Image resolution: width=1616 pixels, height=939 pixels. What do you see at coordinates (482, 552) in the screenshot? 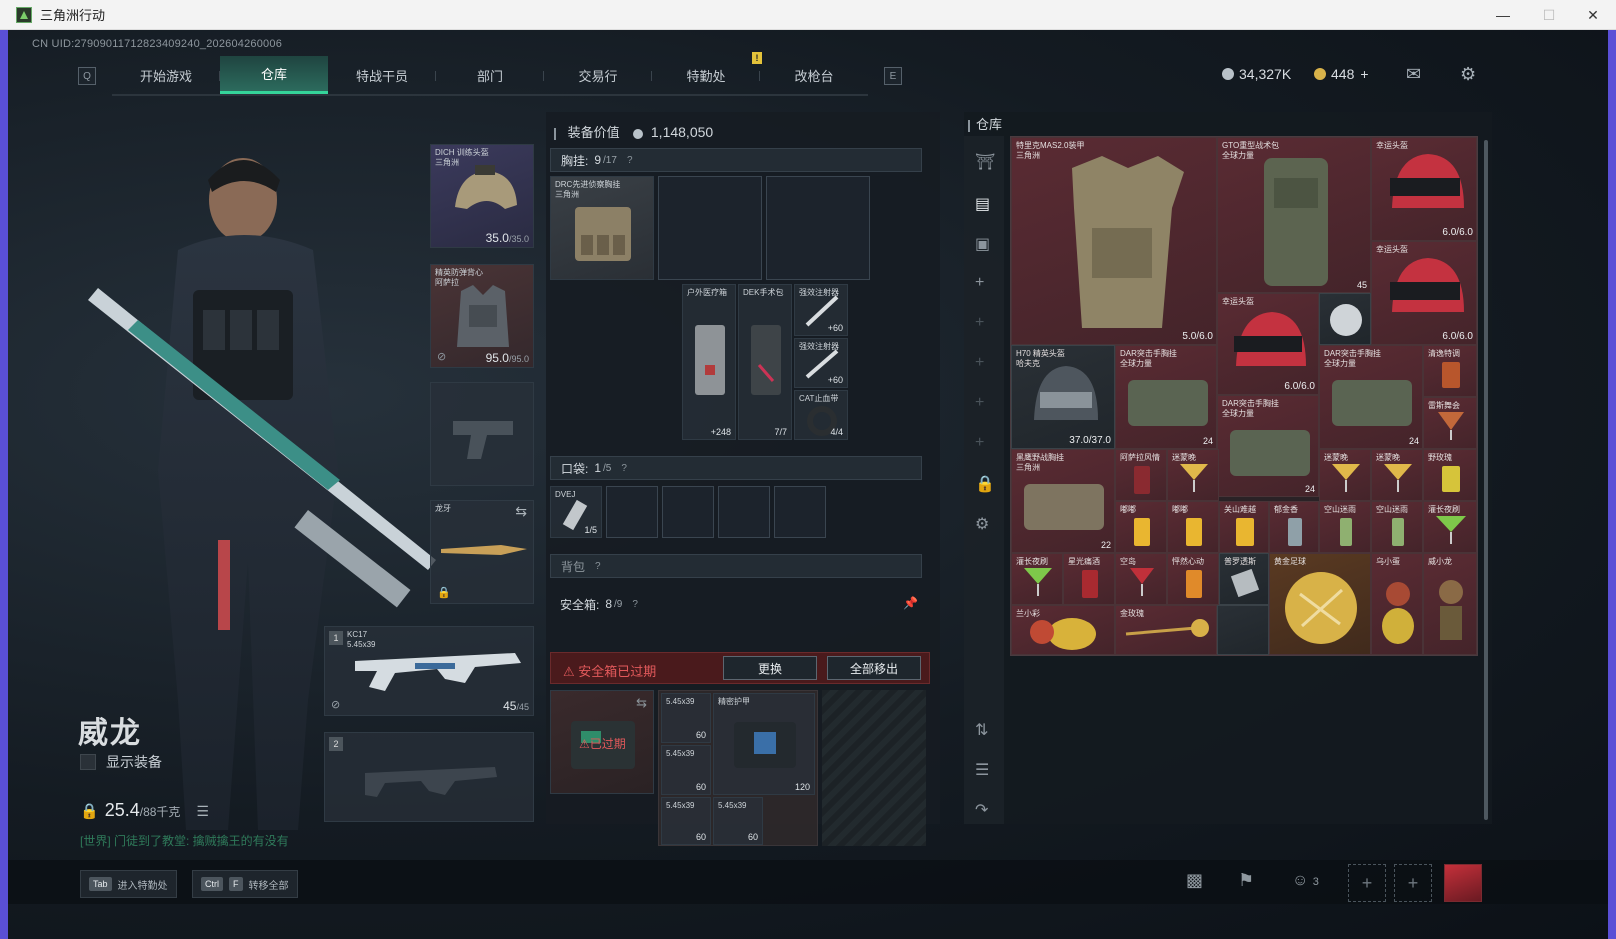
I see `melee-slot: 龙牙 ⇆ 🔒` at bounding box center [482, 552].